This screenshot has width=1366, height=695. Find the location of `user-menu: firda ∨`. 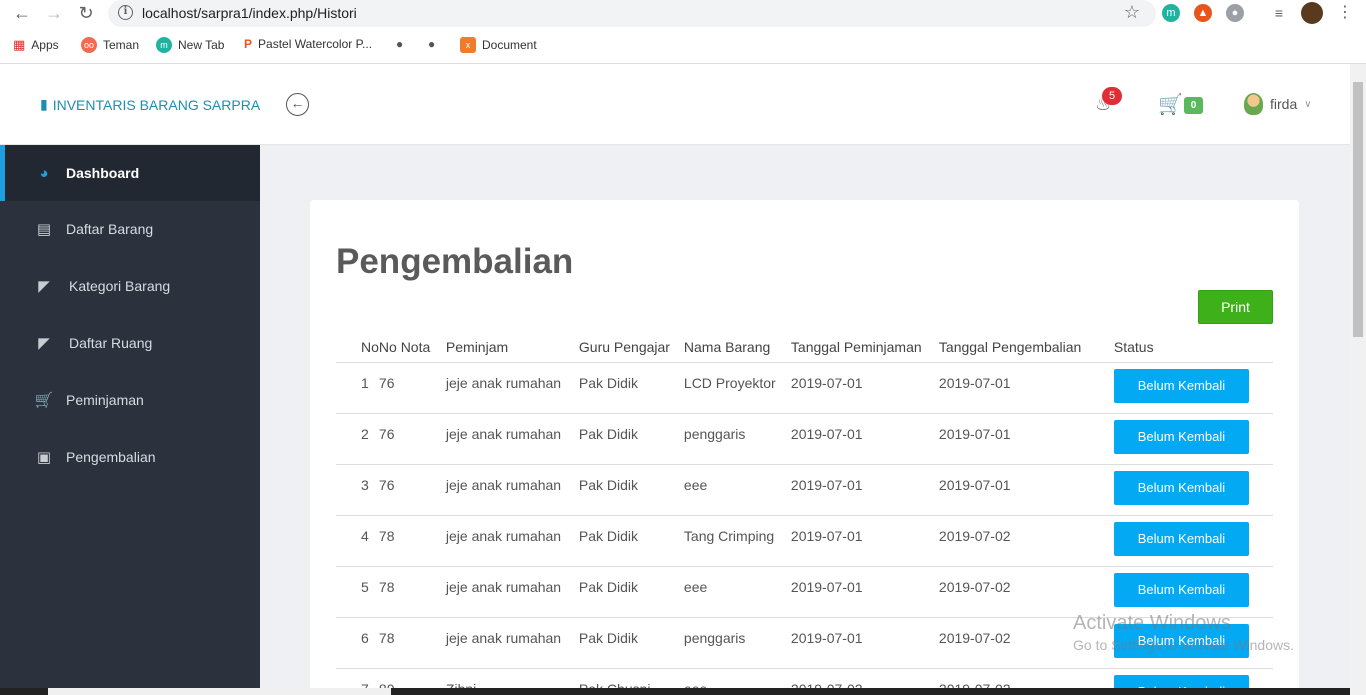

user-menu: firda ∨ is located at coordinates (1278, 104).